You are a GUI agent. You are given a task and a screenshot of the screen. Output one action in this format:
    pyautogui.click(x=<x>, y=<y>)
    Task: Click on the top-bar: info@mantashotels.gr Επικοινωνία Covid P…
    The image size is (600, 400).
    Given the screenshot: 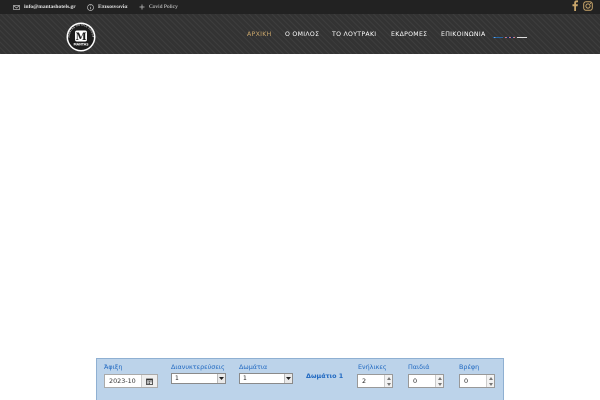 What is the action you would take?
    pyautogui.click(x=300, y=7)
    